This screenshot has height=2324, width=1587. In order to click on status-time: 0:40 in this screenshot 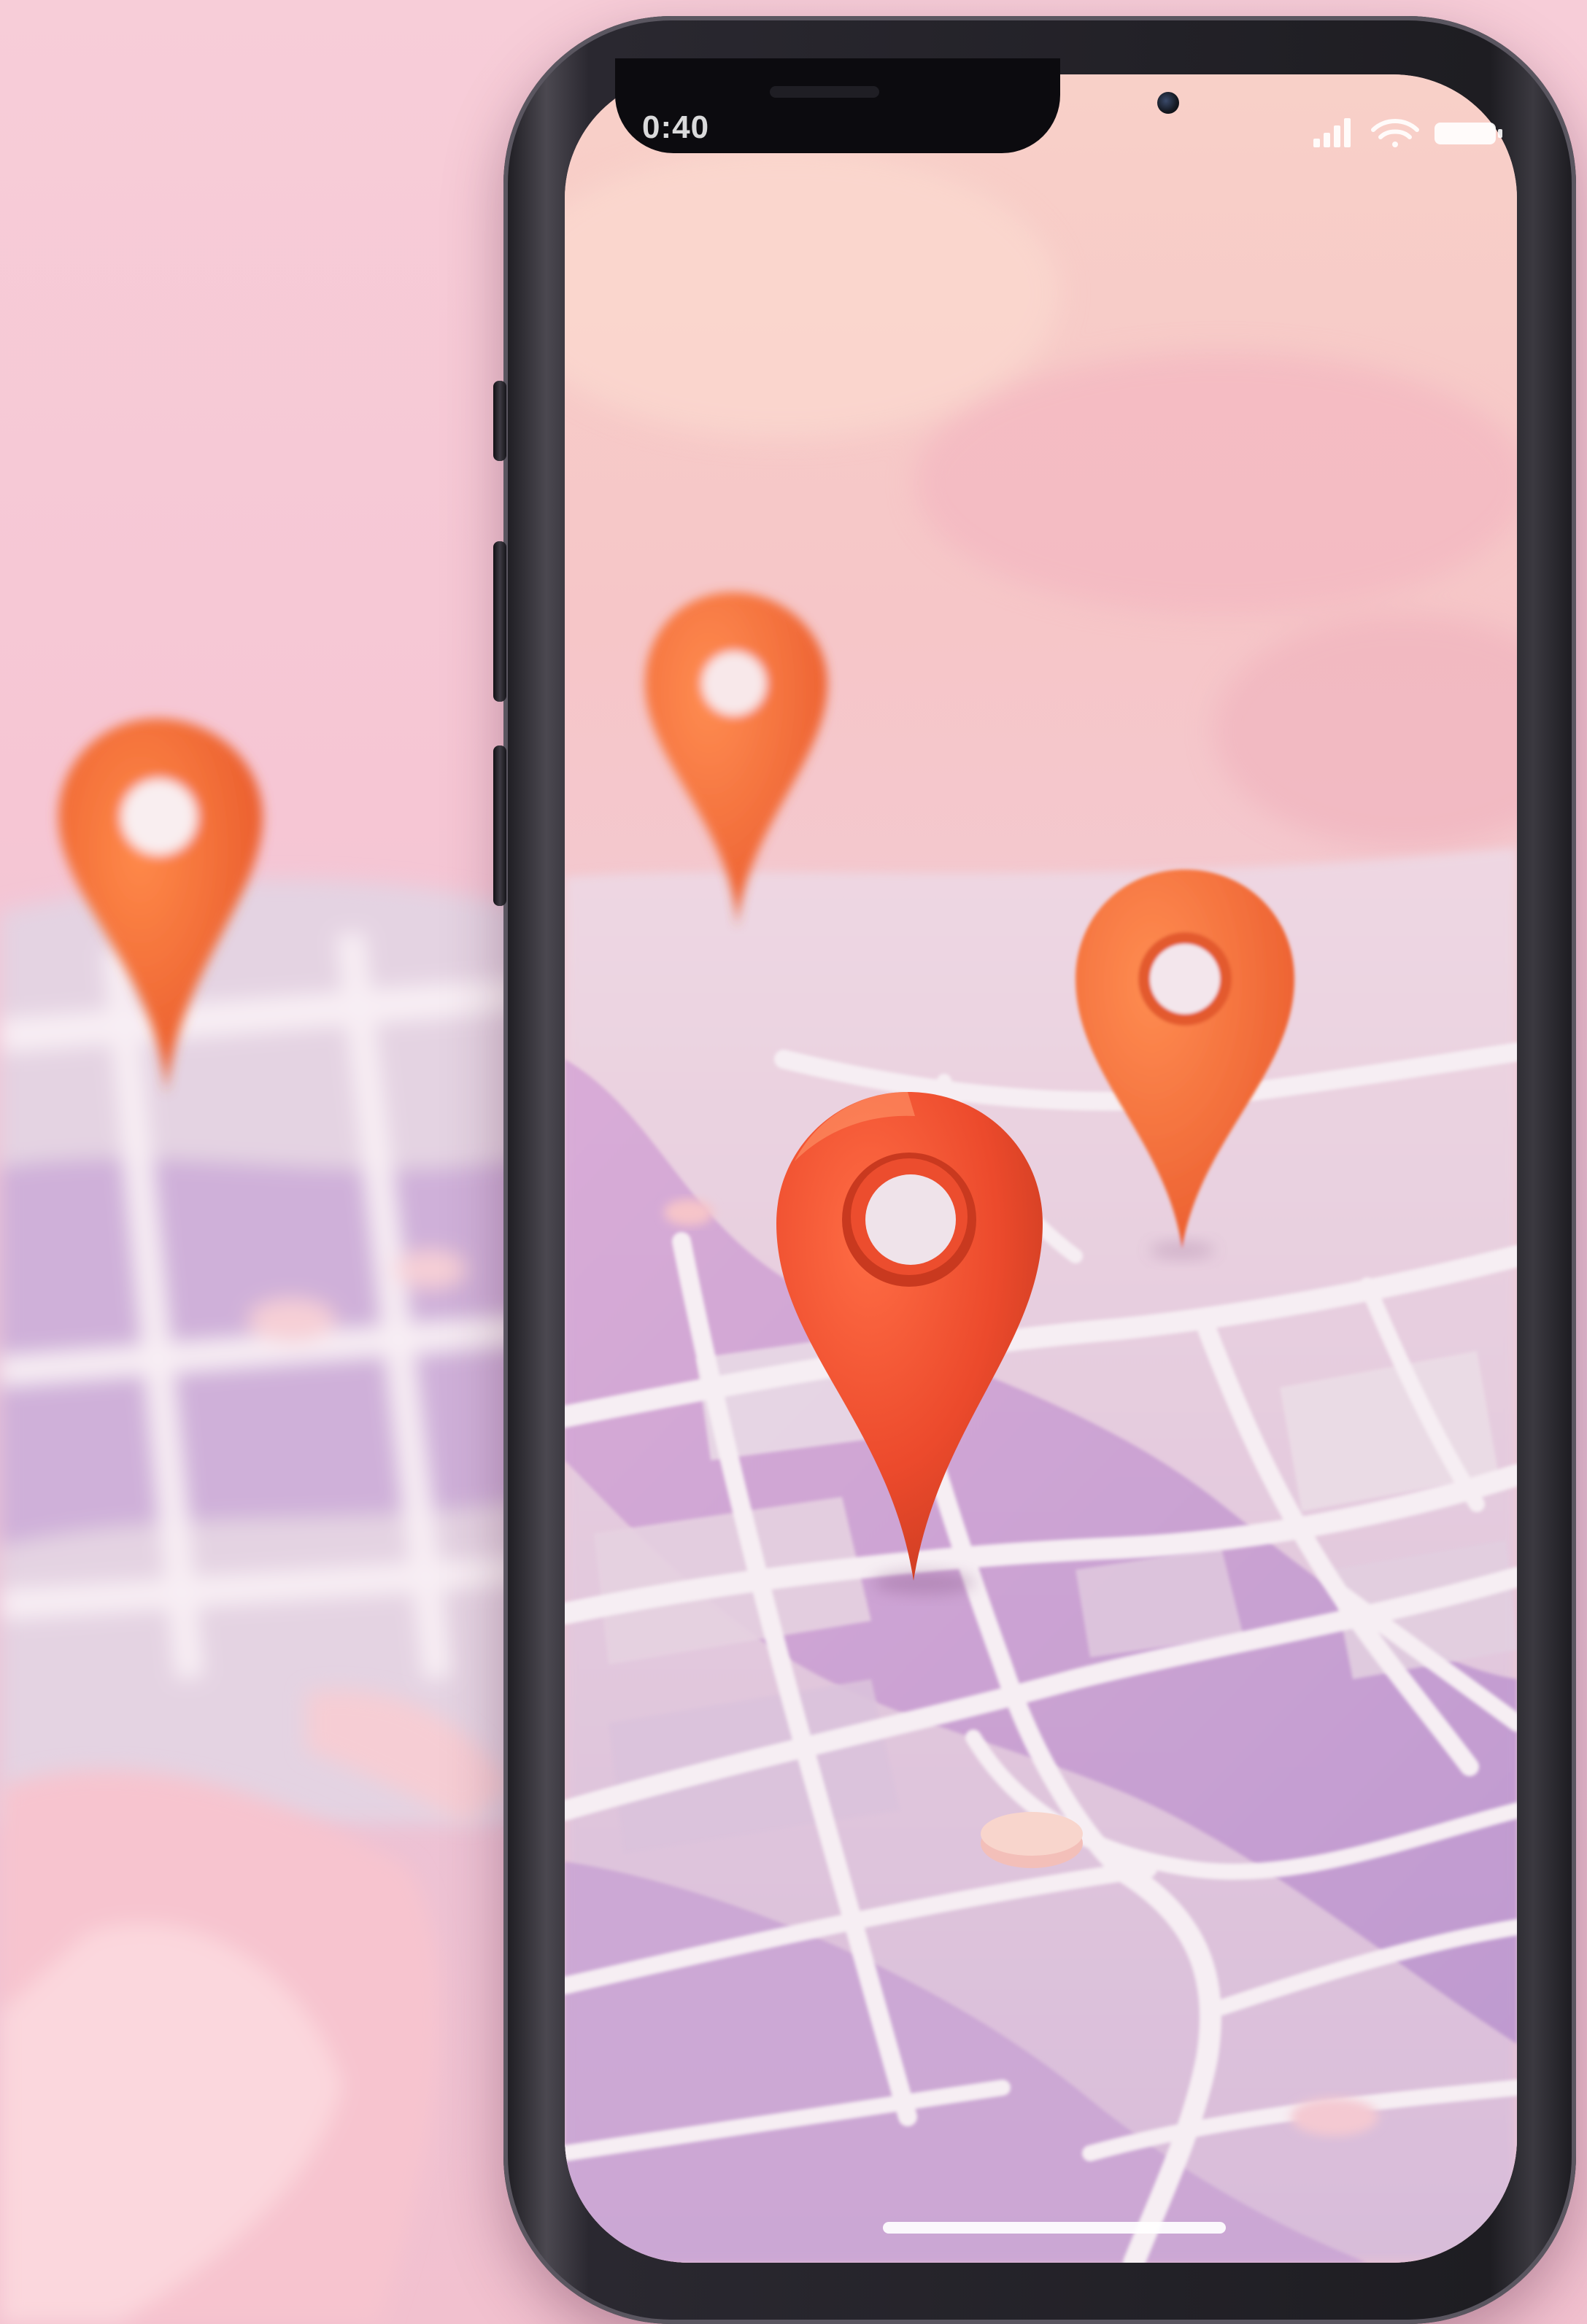, I will do `click(676, 127)`.